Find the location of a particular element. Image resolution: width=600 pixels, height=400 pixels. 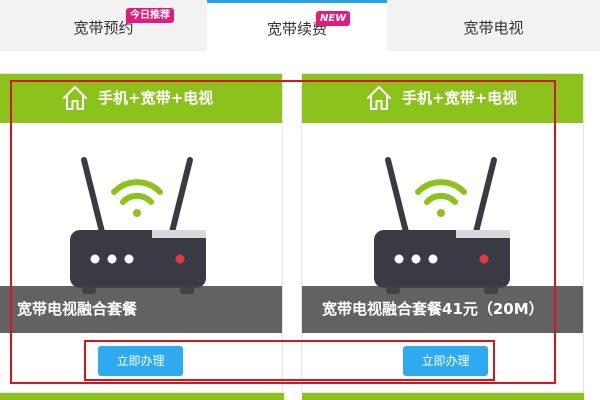

tab-bar: 宽带预约 今日推荐 宽带续费 NEW 宽带电视 is located at coordinates (300, 25).